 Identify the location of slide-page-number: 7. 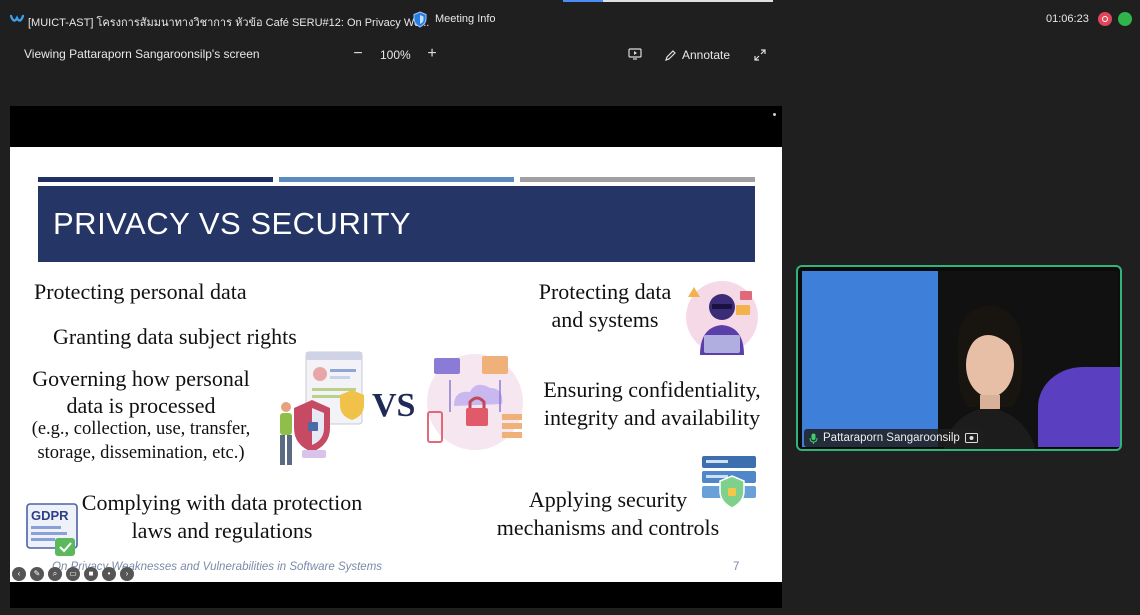
(736, 567).